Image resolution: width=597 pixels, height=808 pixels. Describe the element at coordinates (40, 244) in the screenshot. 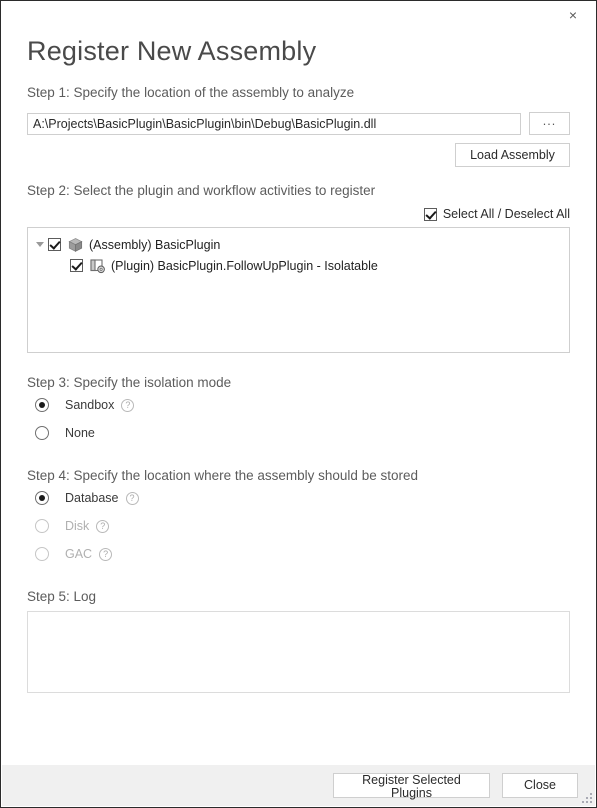

I see `chevron-down-icon` at that location.